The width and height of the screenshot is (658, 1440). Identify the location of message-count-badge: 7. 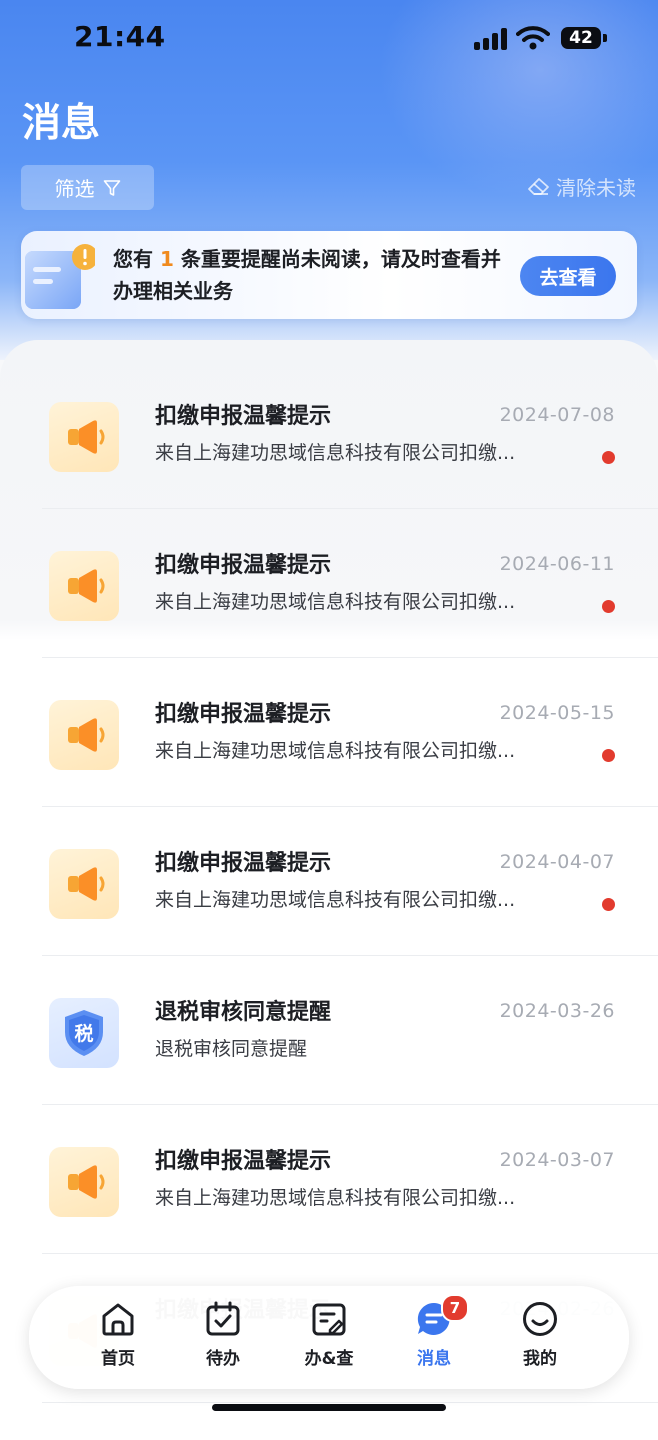
(455, 1308).